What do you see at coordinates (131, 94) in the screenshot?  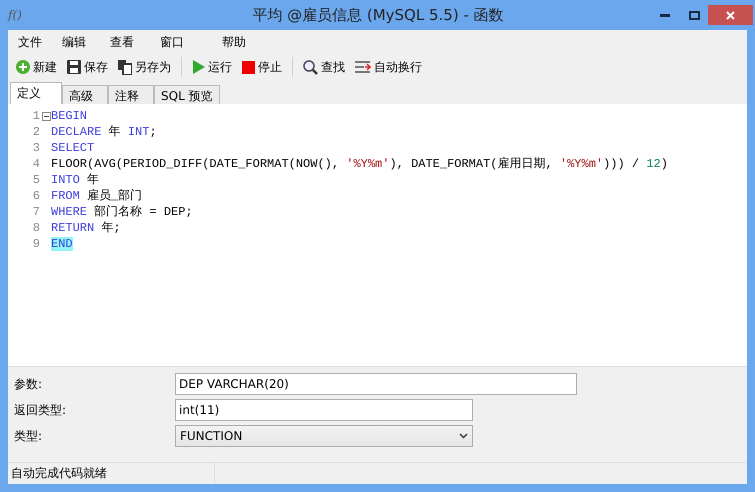 I see `tab: 注释` at bounding box center [131, 94].